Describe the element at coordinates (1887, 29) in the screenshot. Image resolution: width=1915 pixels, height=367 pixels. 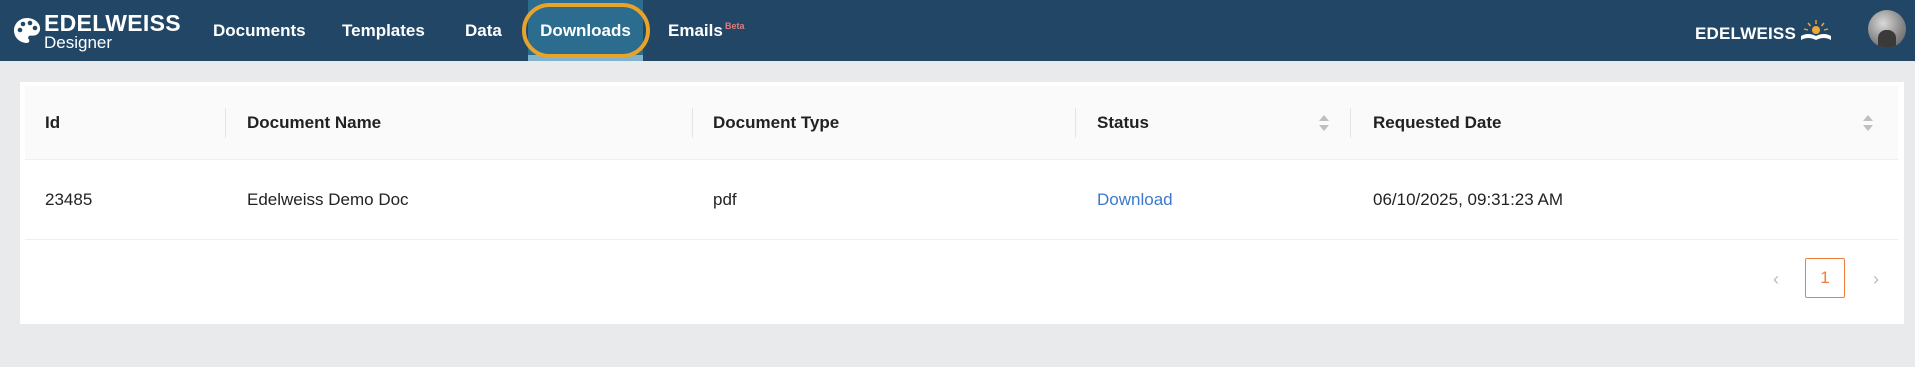
I see `user-avatar` at that location.